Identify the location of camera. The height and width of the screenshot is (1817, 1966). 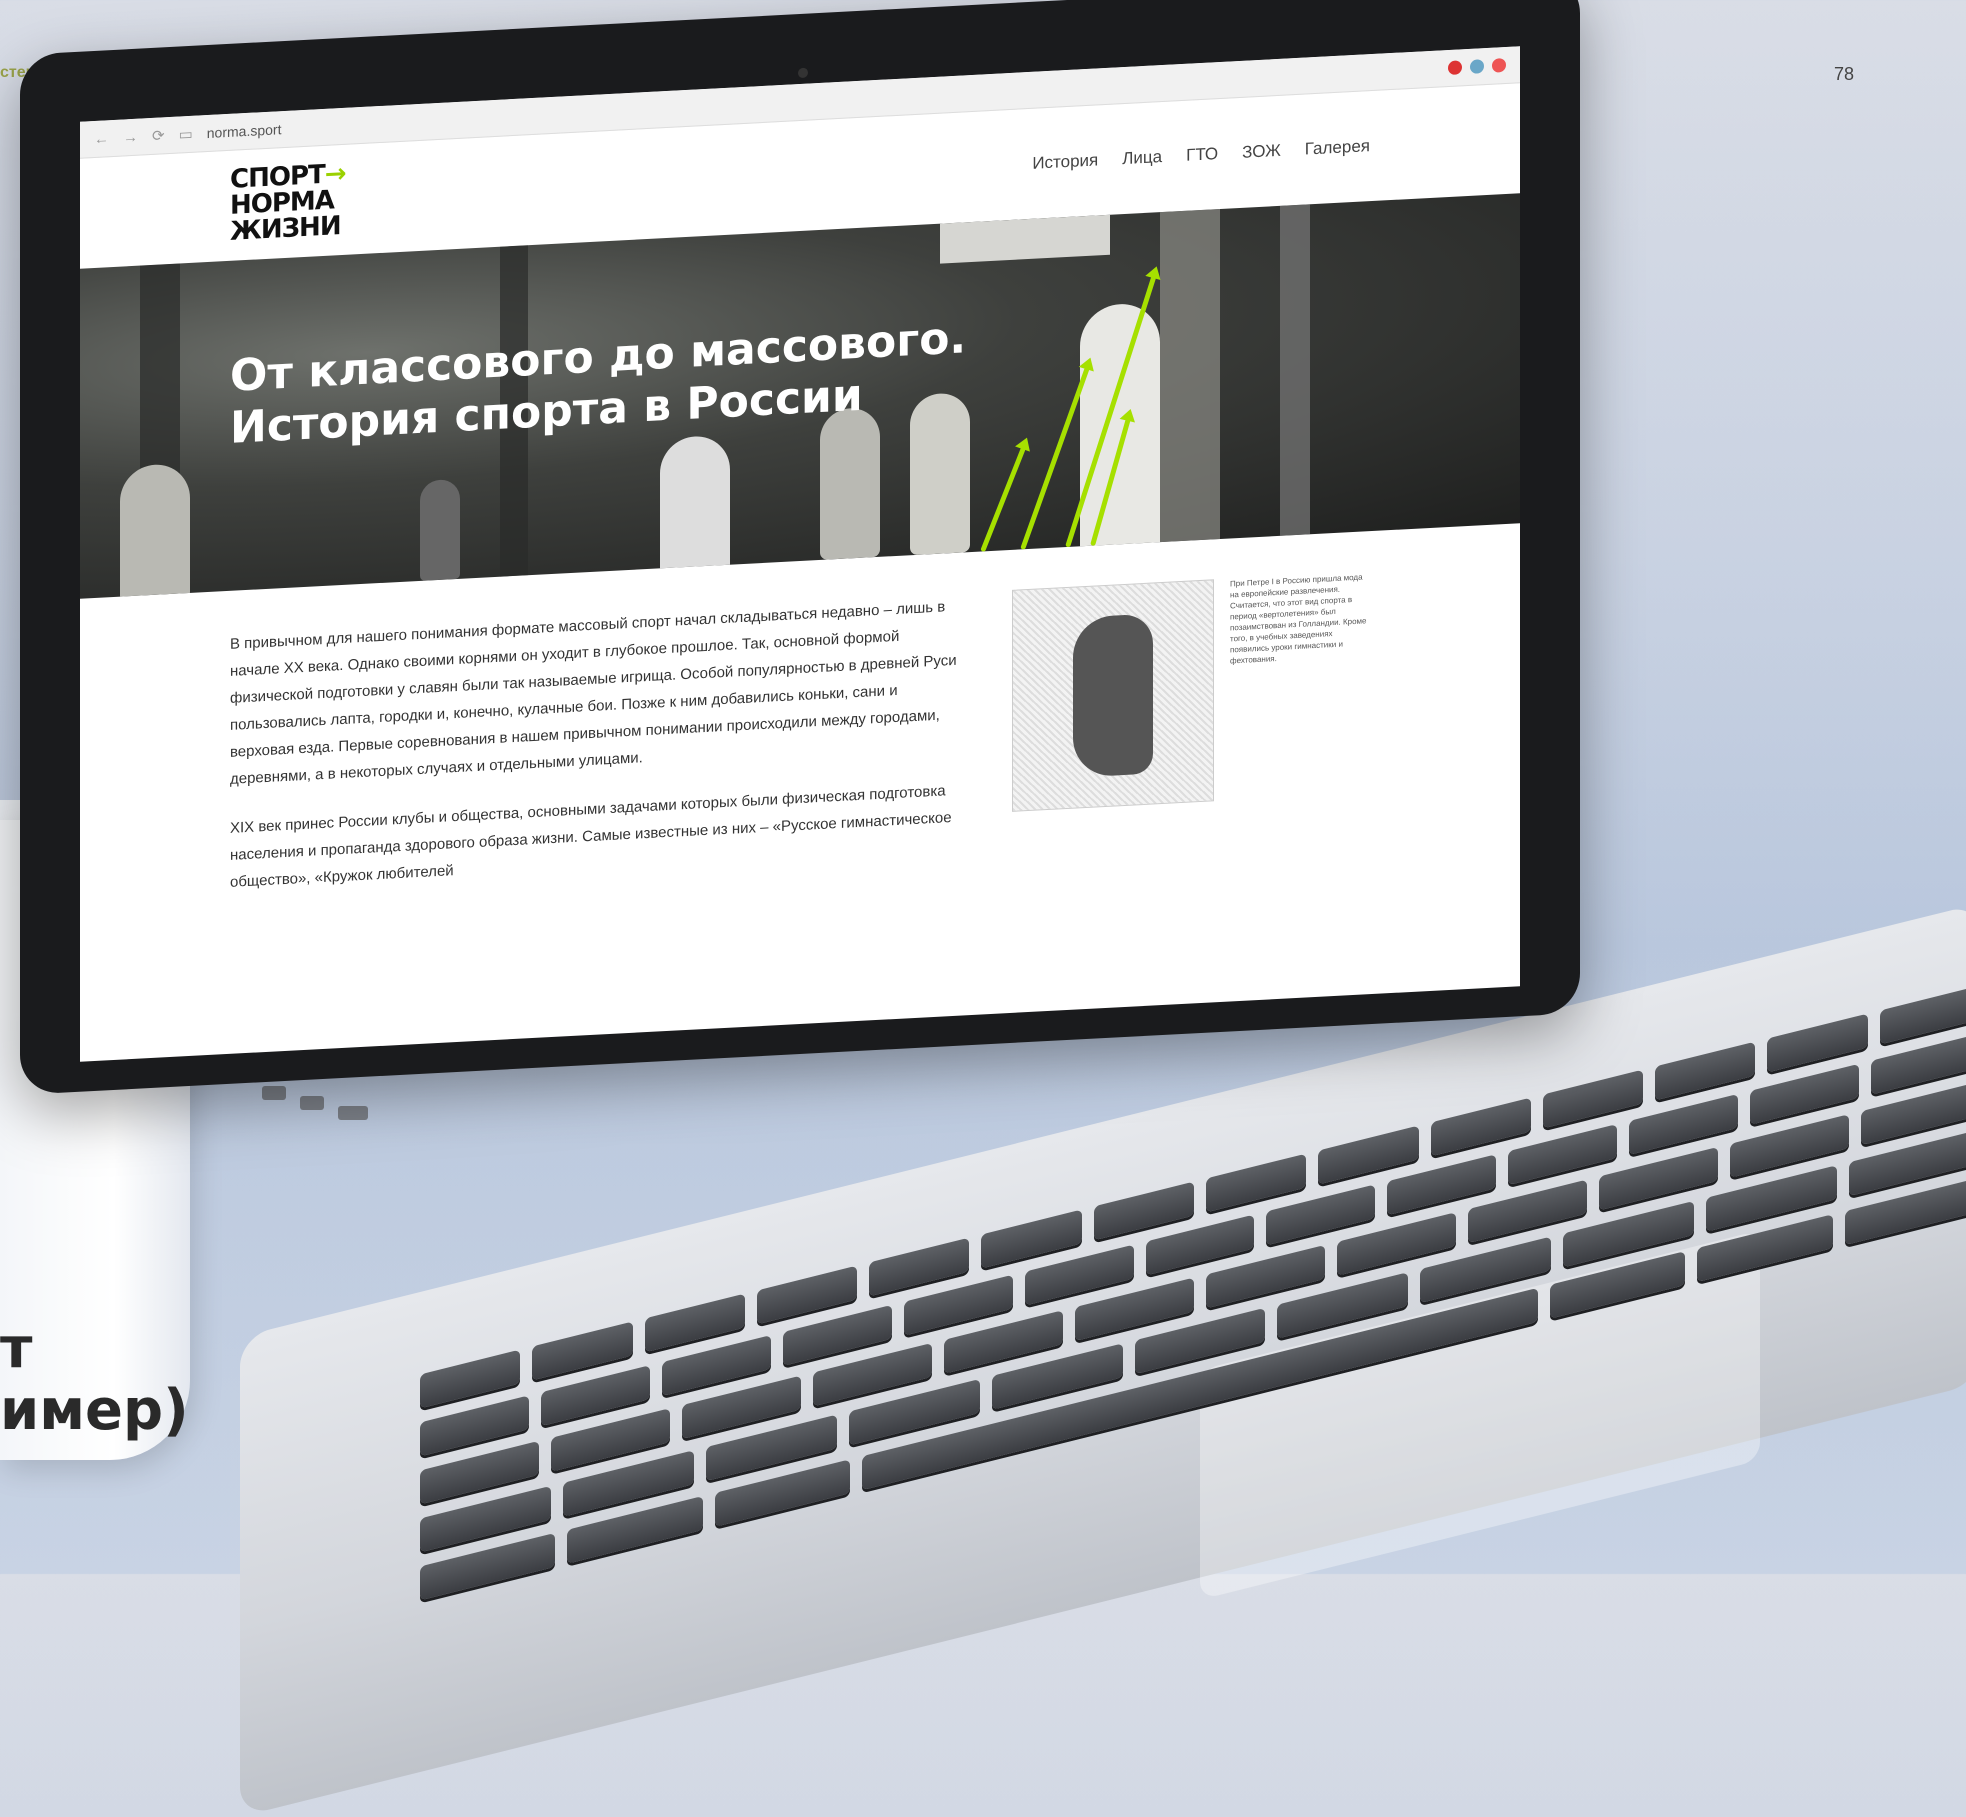
(803, 73).